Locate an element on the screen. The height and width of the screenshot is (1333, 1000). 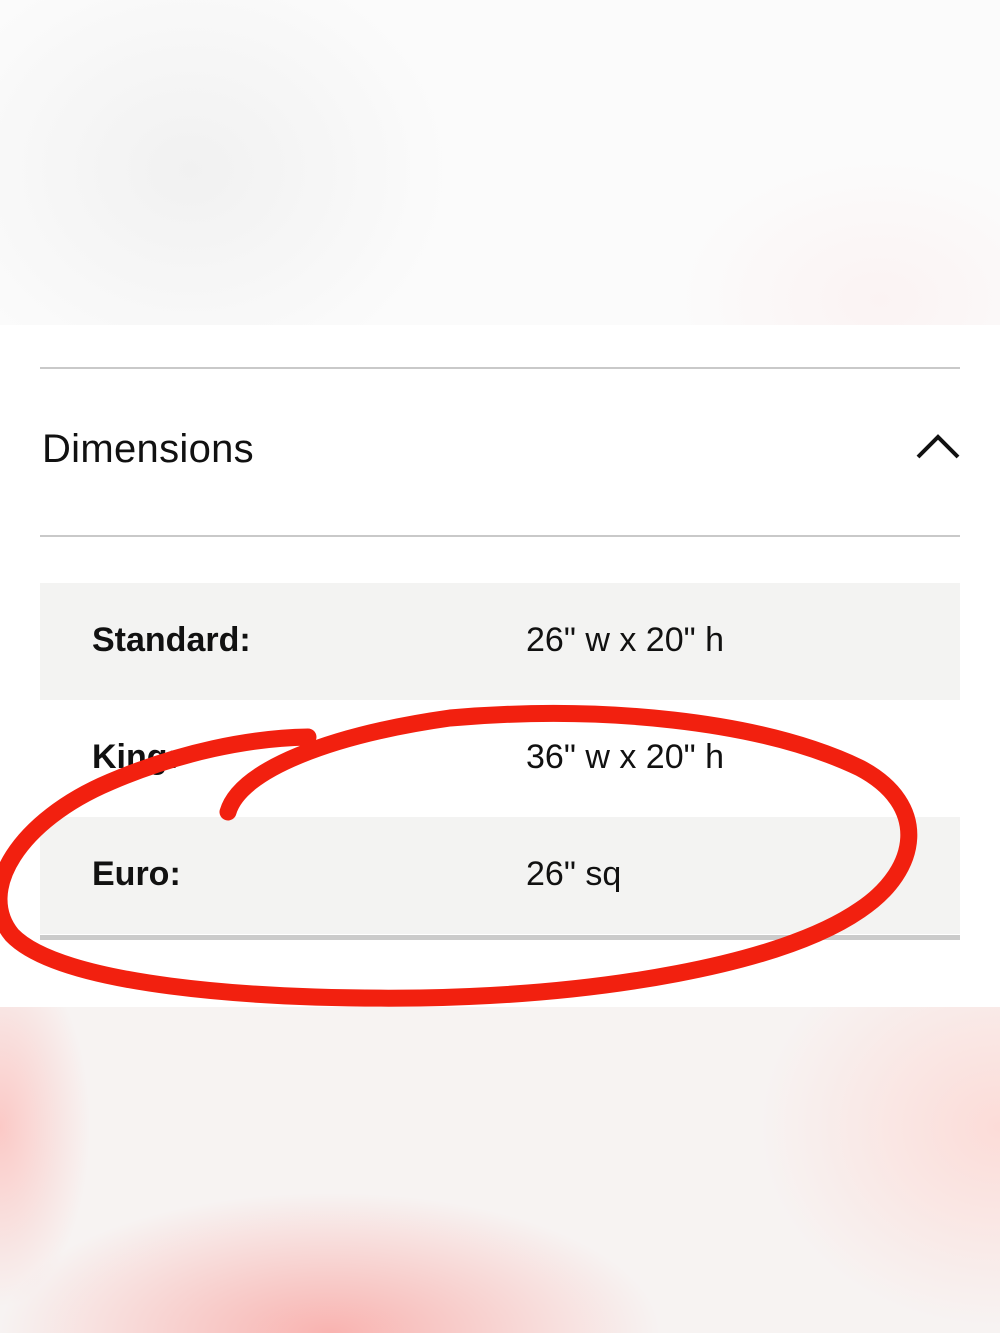
table-bottom-border is located at coordinates (500, 937).